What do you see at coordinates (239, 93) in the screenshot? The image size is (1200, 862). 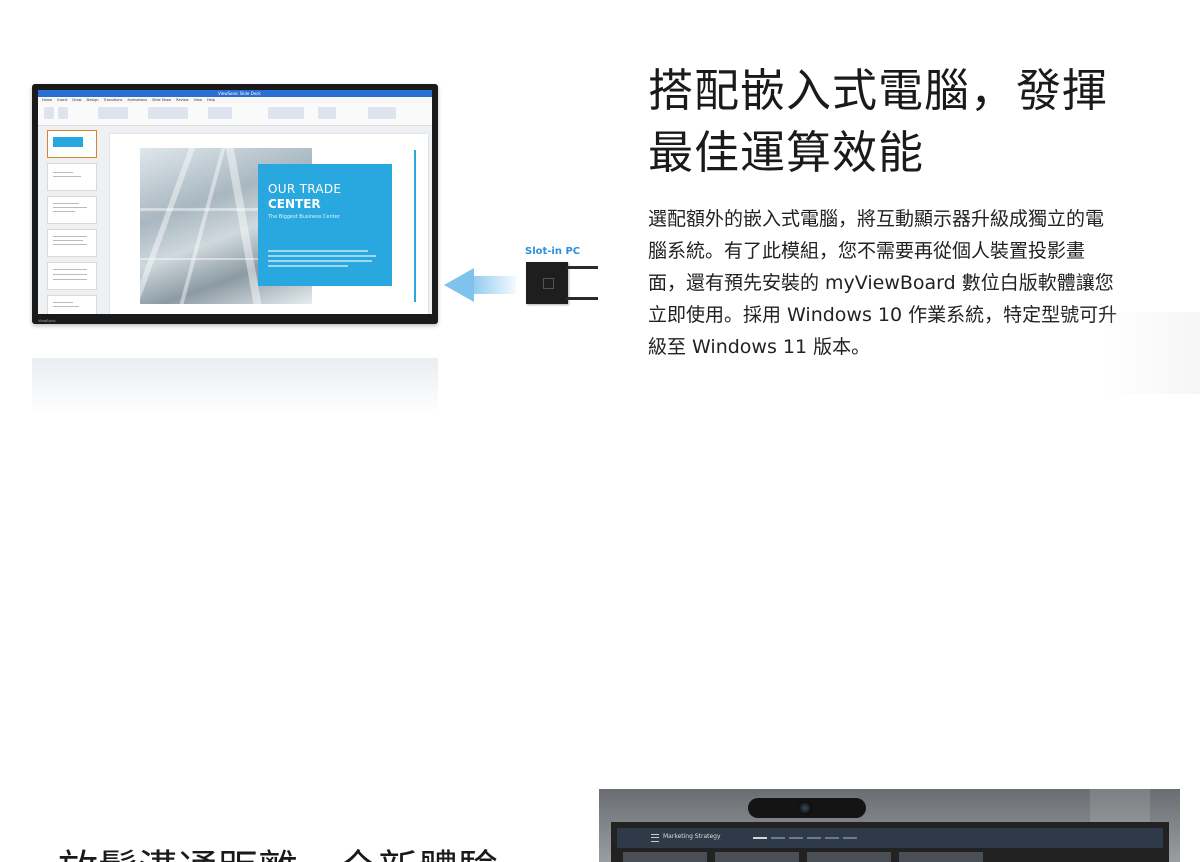 I see `app-title-text: ViewSonic Slide Deck` at bounding box center [239, 93].